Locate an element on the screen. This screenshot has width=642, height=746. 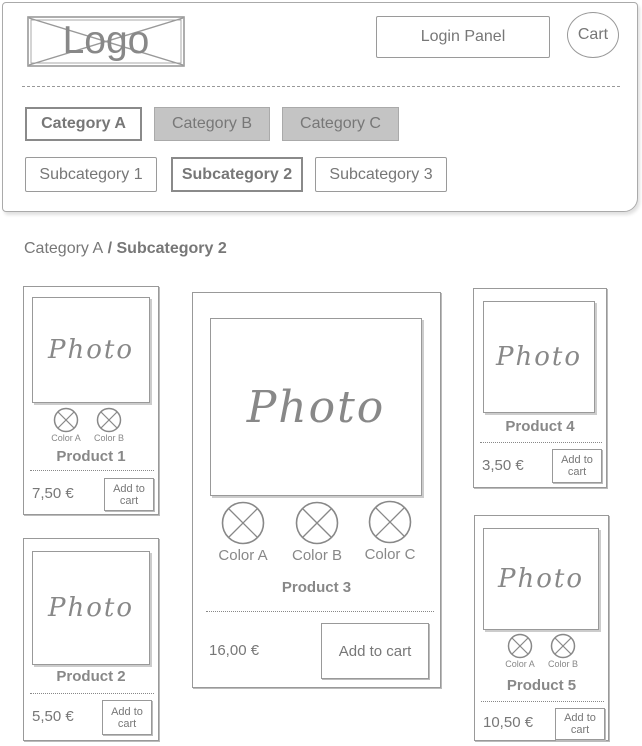
breadcrumb-category: Category A is located at coordinates (63, 248).